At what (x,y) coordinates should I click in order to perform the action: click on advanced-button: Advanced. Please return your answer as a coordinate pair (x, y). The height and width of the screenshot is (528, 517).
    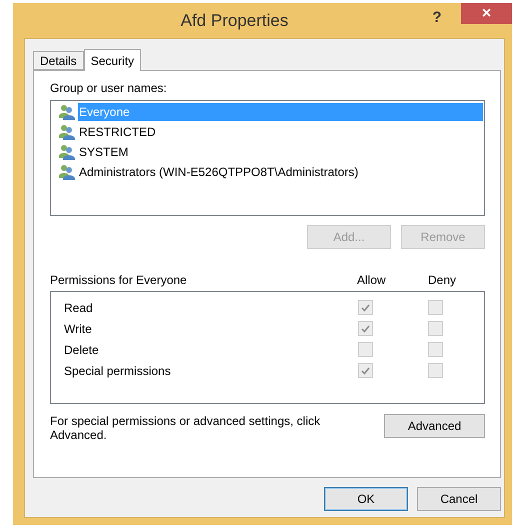
    Looking at the image, I should click on (434, 426).